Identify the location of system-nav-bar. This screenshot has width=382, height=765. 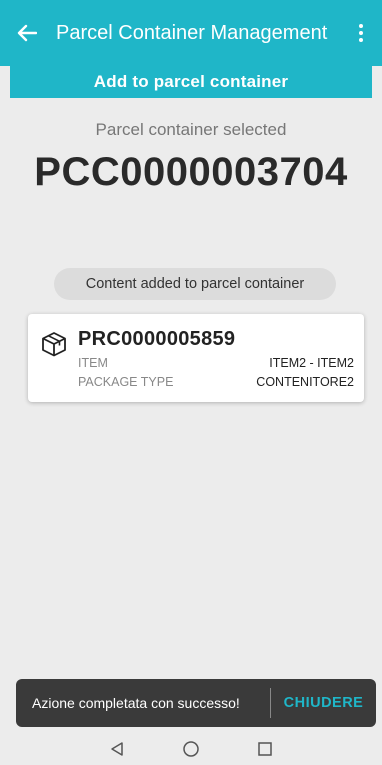
(191, 749).